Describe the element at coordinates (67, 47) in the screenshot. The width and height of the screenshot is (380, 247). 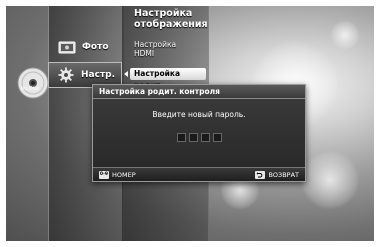
I see `photo-icon` at that location.